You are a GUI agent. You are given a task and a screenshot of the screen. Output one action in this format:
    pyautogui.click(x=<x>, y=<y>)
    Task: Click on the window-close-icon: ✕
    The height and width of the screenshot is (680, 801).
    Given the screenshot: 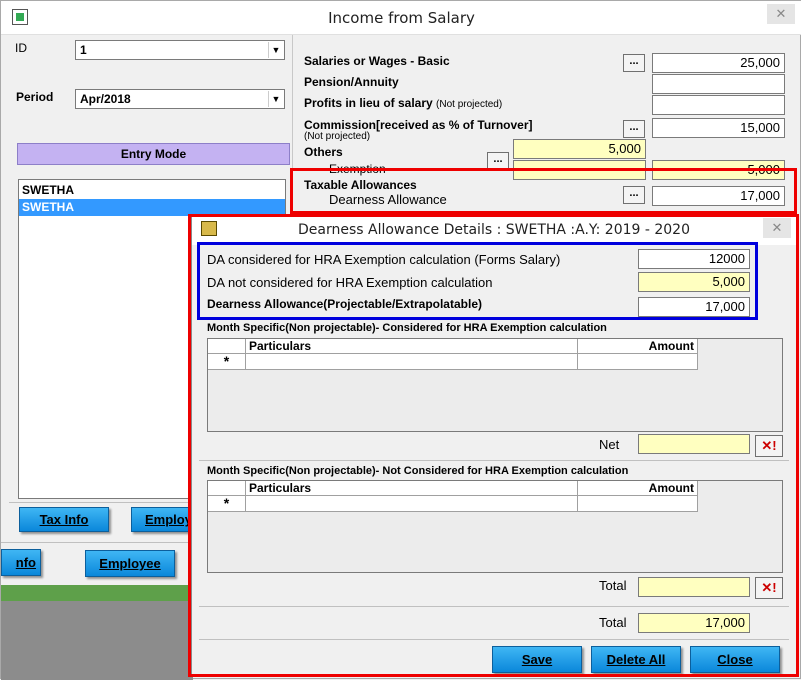 What is the action you would take?
    pyautogui.click(x=781, y=14)
    